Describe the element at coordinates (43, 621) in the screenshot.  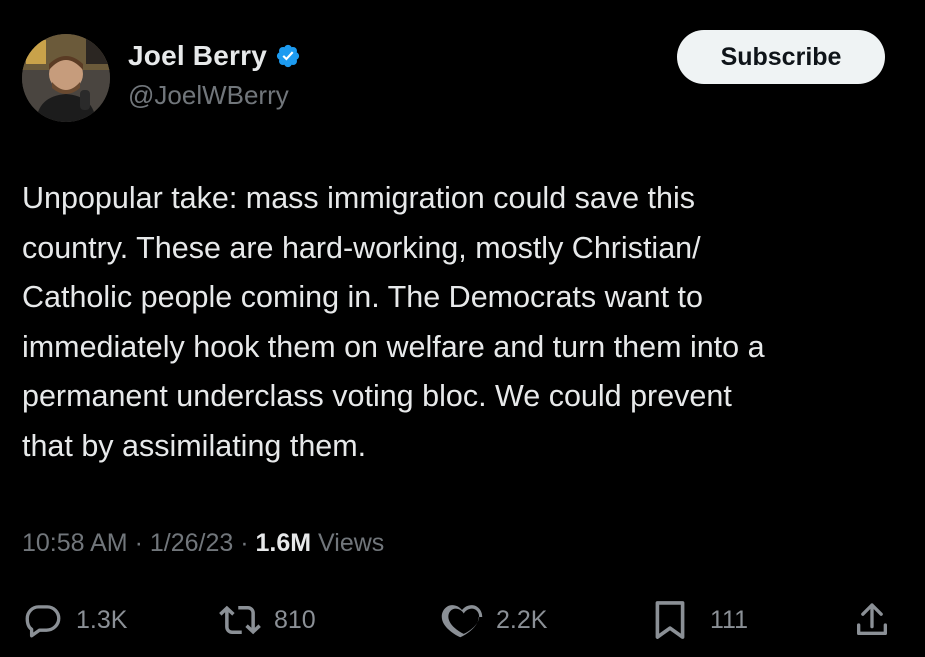
I see `reply-icon` at that location.